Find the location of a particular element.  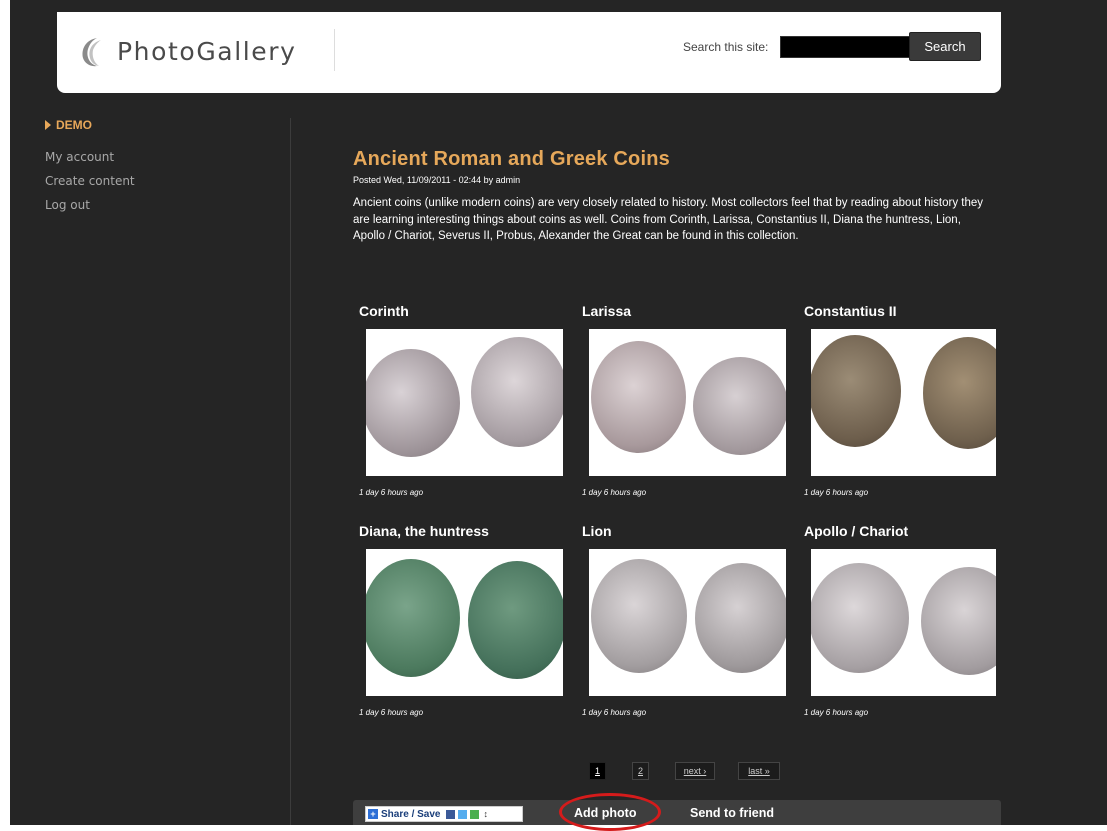

photo-card: Larissa 1 day 6 hours ago is located at coordinates (686, 408).